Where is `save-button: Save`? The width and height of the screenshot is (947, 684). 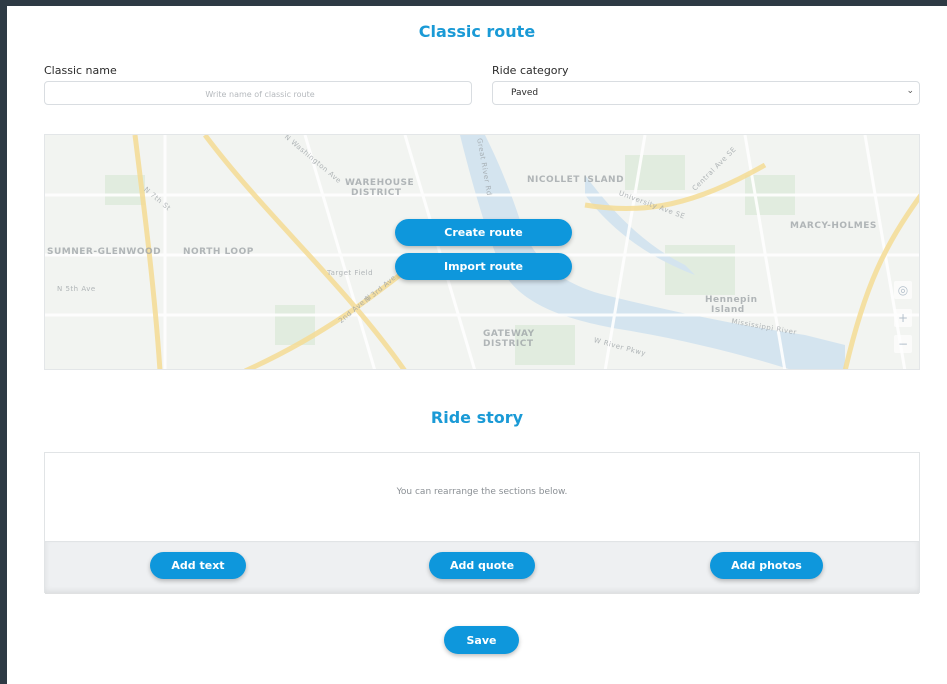 save-button: Save is located at coordinates (481, 640).